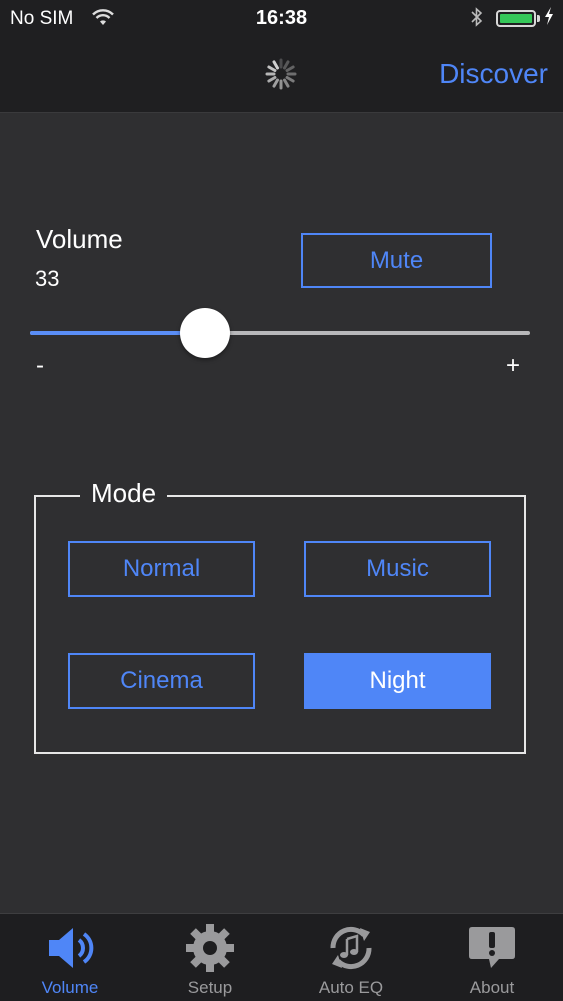  What do you see at coordinates (40, 365) in the screenshot?
I see `volume-min-label: -` at bounding box center [40, 365].